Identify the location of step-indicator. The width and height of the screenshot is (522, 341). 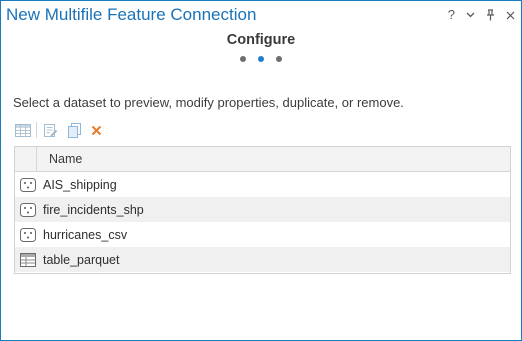
(261, 59).